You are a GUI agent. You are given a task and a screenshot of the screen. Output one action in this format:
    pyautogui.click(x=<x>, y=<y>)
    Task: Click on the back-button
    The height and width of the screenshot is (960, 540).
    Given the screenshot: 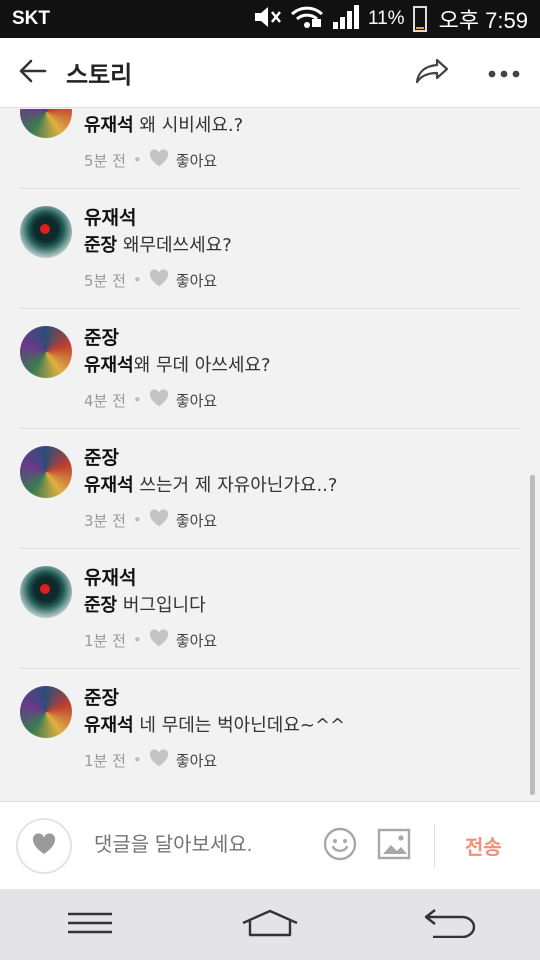 What is the action you would take?
    pyautogui.click(x=33, y=73)
    